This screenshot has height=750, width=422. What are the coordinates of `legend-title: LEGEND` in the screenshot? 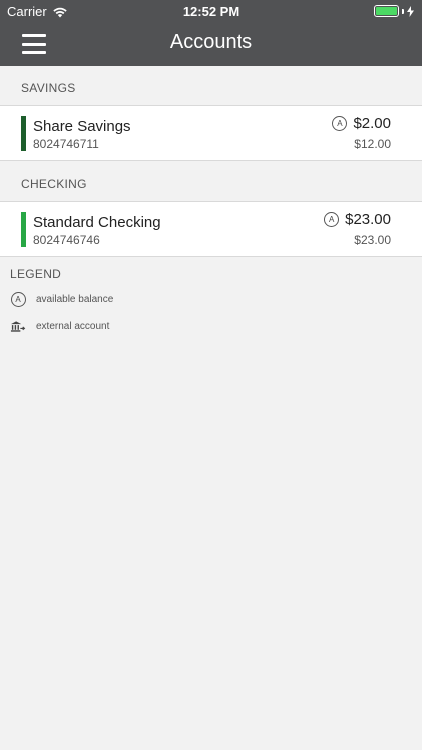 It's located at (36, 274).